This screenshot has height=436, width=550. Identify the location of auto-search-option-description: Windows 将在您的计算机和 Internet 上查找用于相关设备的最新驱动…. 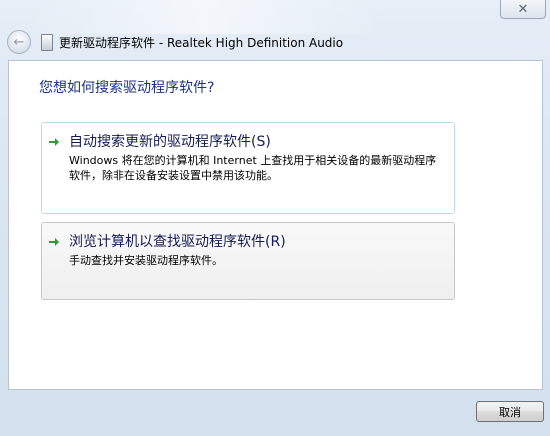
(253, 168).